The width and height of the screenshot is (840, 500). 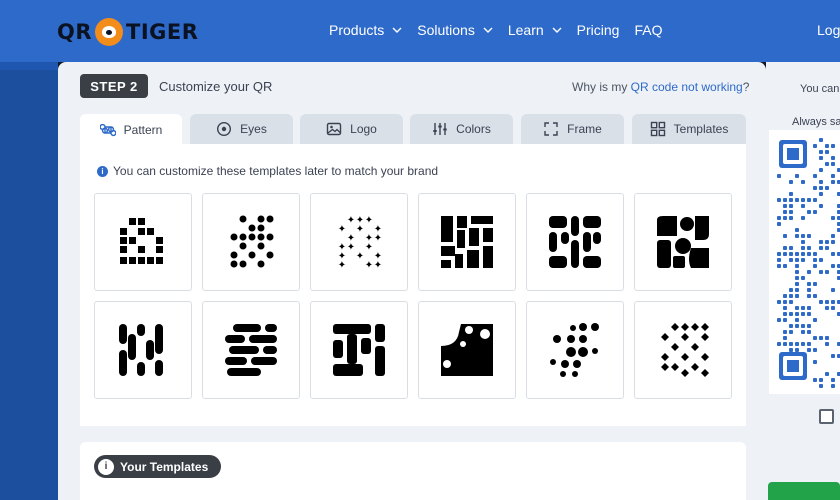 What do you see at coordinates (657, 129) in the screenshot?
I see `grid-icon` at bounding box center [657, 129].